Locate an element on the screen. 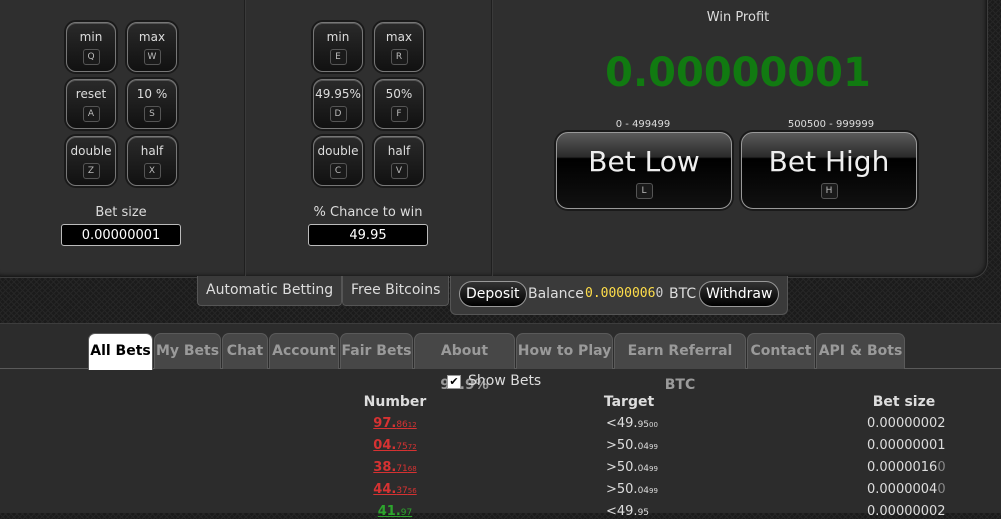 The image size is (1001, 519). bet-size-value: 0.00000002 is located at coordinates (906, 423).